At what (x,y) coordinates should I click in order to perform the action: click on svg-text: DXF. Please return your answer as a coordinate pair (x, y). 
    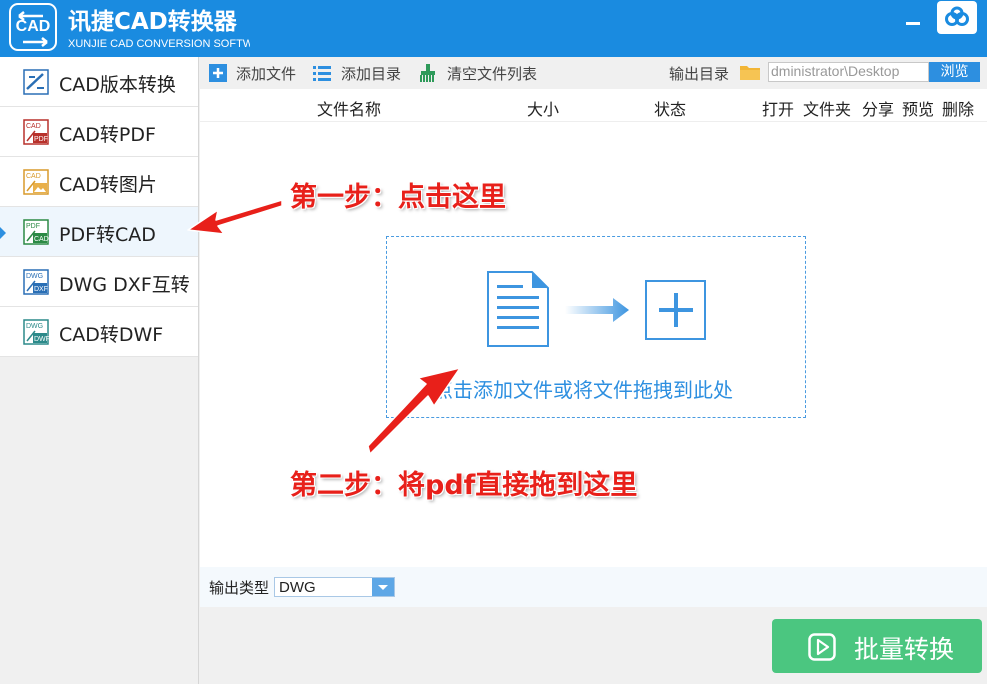
    Looking at the image, I should click on (41, 289).